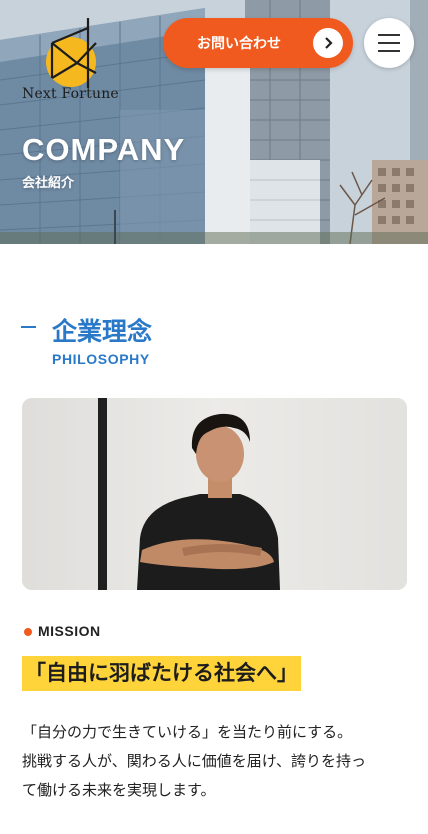  I want to click on page-subtitle: 会社紹介, so click(48, 183).